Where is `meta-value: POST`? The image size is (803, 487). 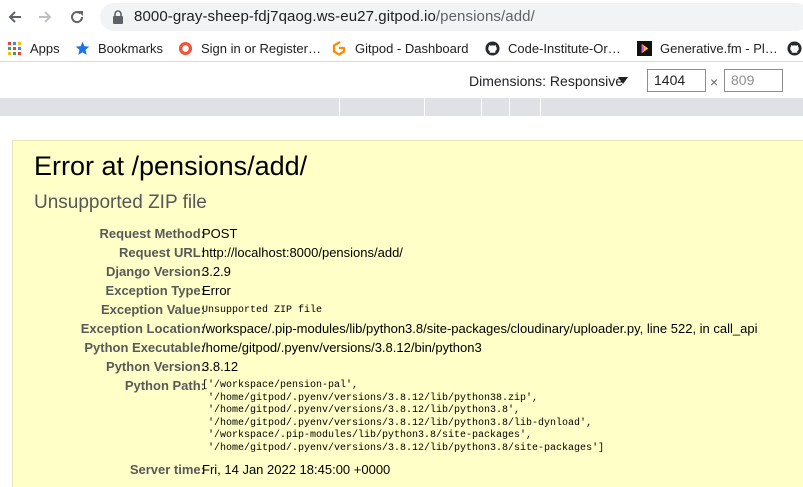 meta-value: POST is located at coordinates (220, 233).